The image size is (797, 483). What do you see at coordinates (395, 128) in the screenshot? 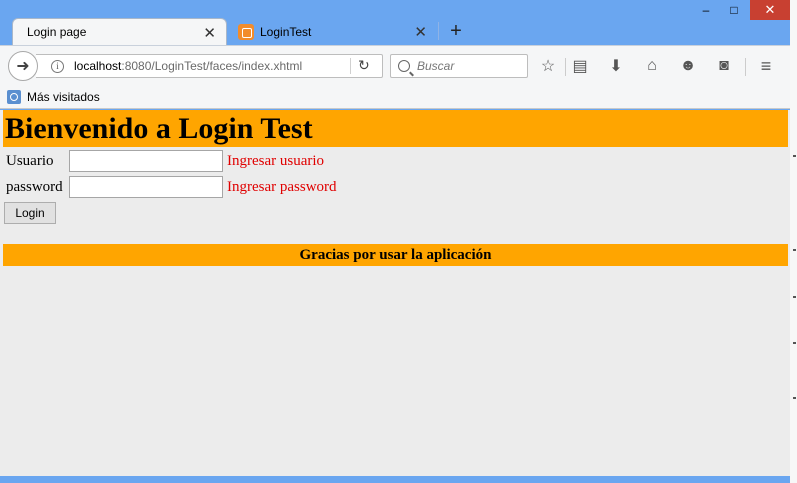
I see `page-title: Bienvenido a Login Test` at bounding box center [395, 128].